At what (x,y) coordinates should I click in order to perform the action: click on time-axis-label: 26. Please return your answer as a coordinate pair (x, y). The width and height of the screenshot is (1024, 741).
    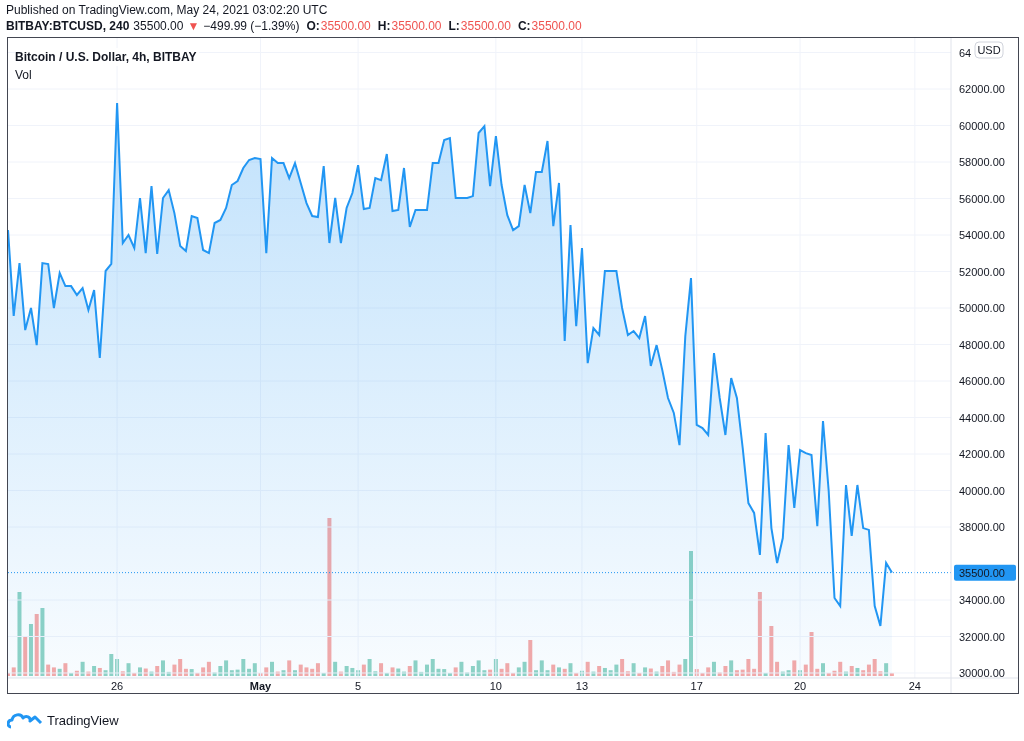
    Looking at the image, I should click on (117, 686).